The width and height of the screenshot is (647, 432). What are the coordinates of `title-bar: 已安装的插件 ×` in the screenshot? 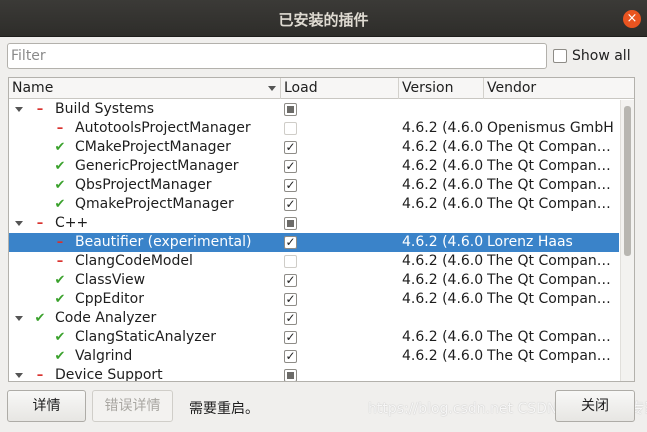 It's located at (323, 18).